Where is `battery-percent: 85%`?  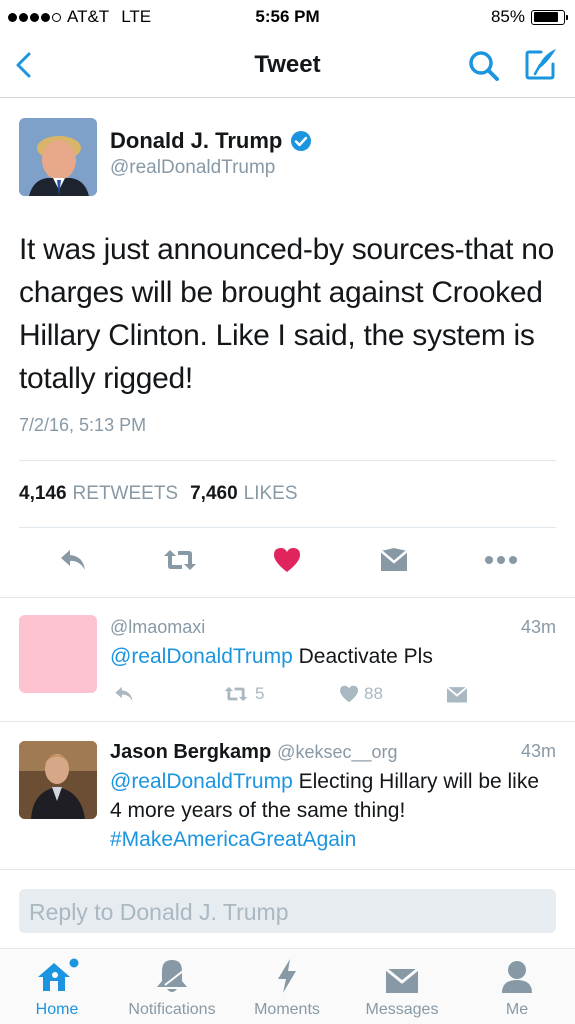 battery-percent: 85% is located at coordinates (507, 16).